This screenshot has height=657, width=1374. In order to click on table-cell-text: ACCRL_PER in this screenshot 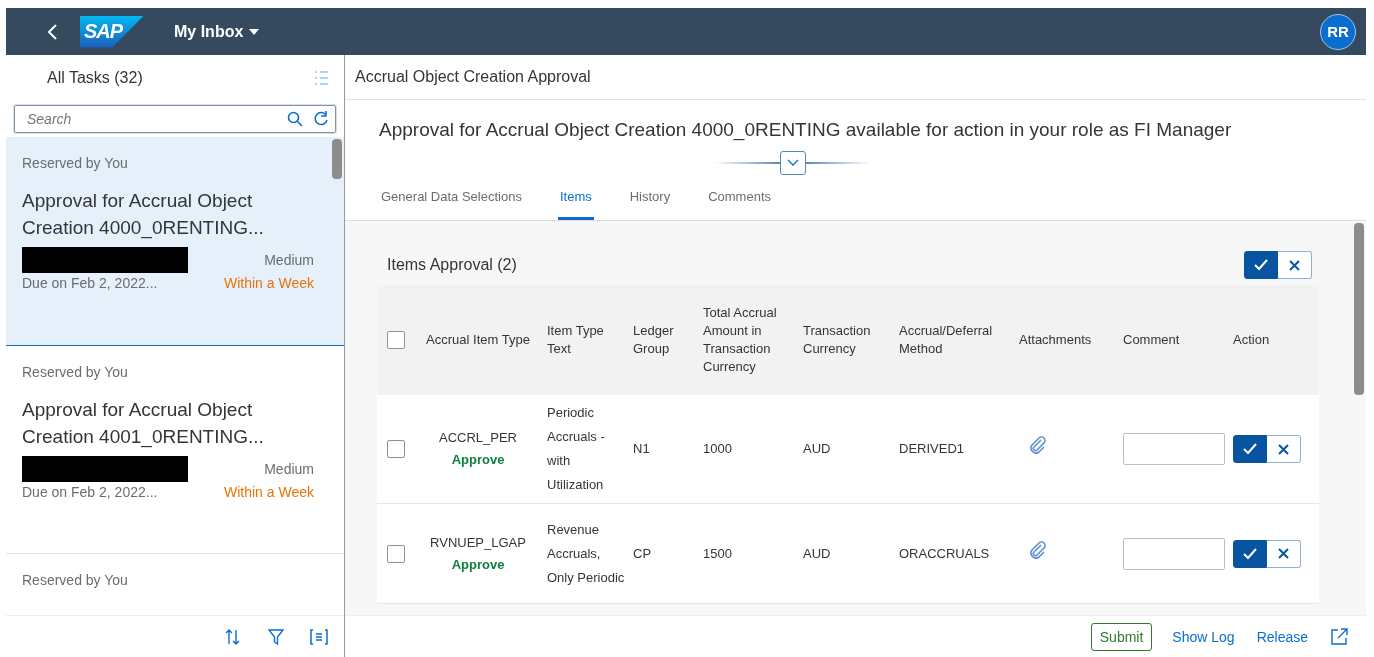, I will do `click(478, 438)`.